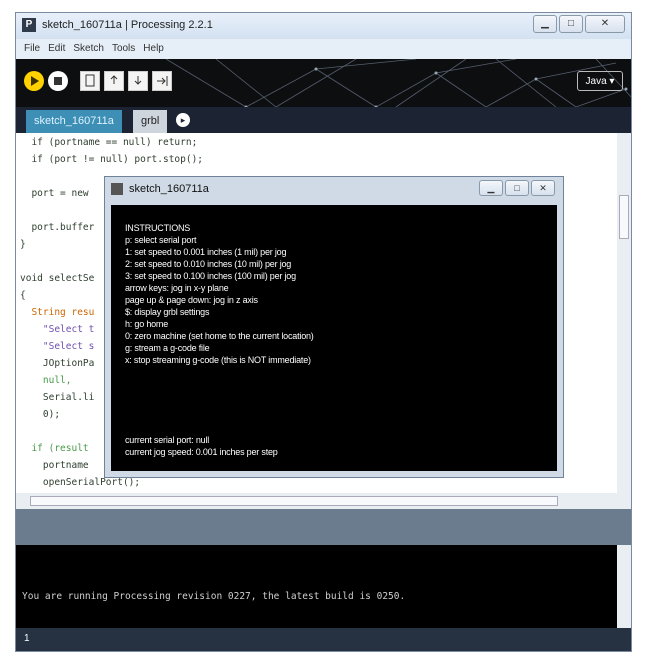 This screenshot has width=649, height=660. I want to click on code-line: JOptionPa, so click(57, 363).